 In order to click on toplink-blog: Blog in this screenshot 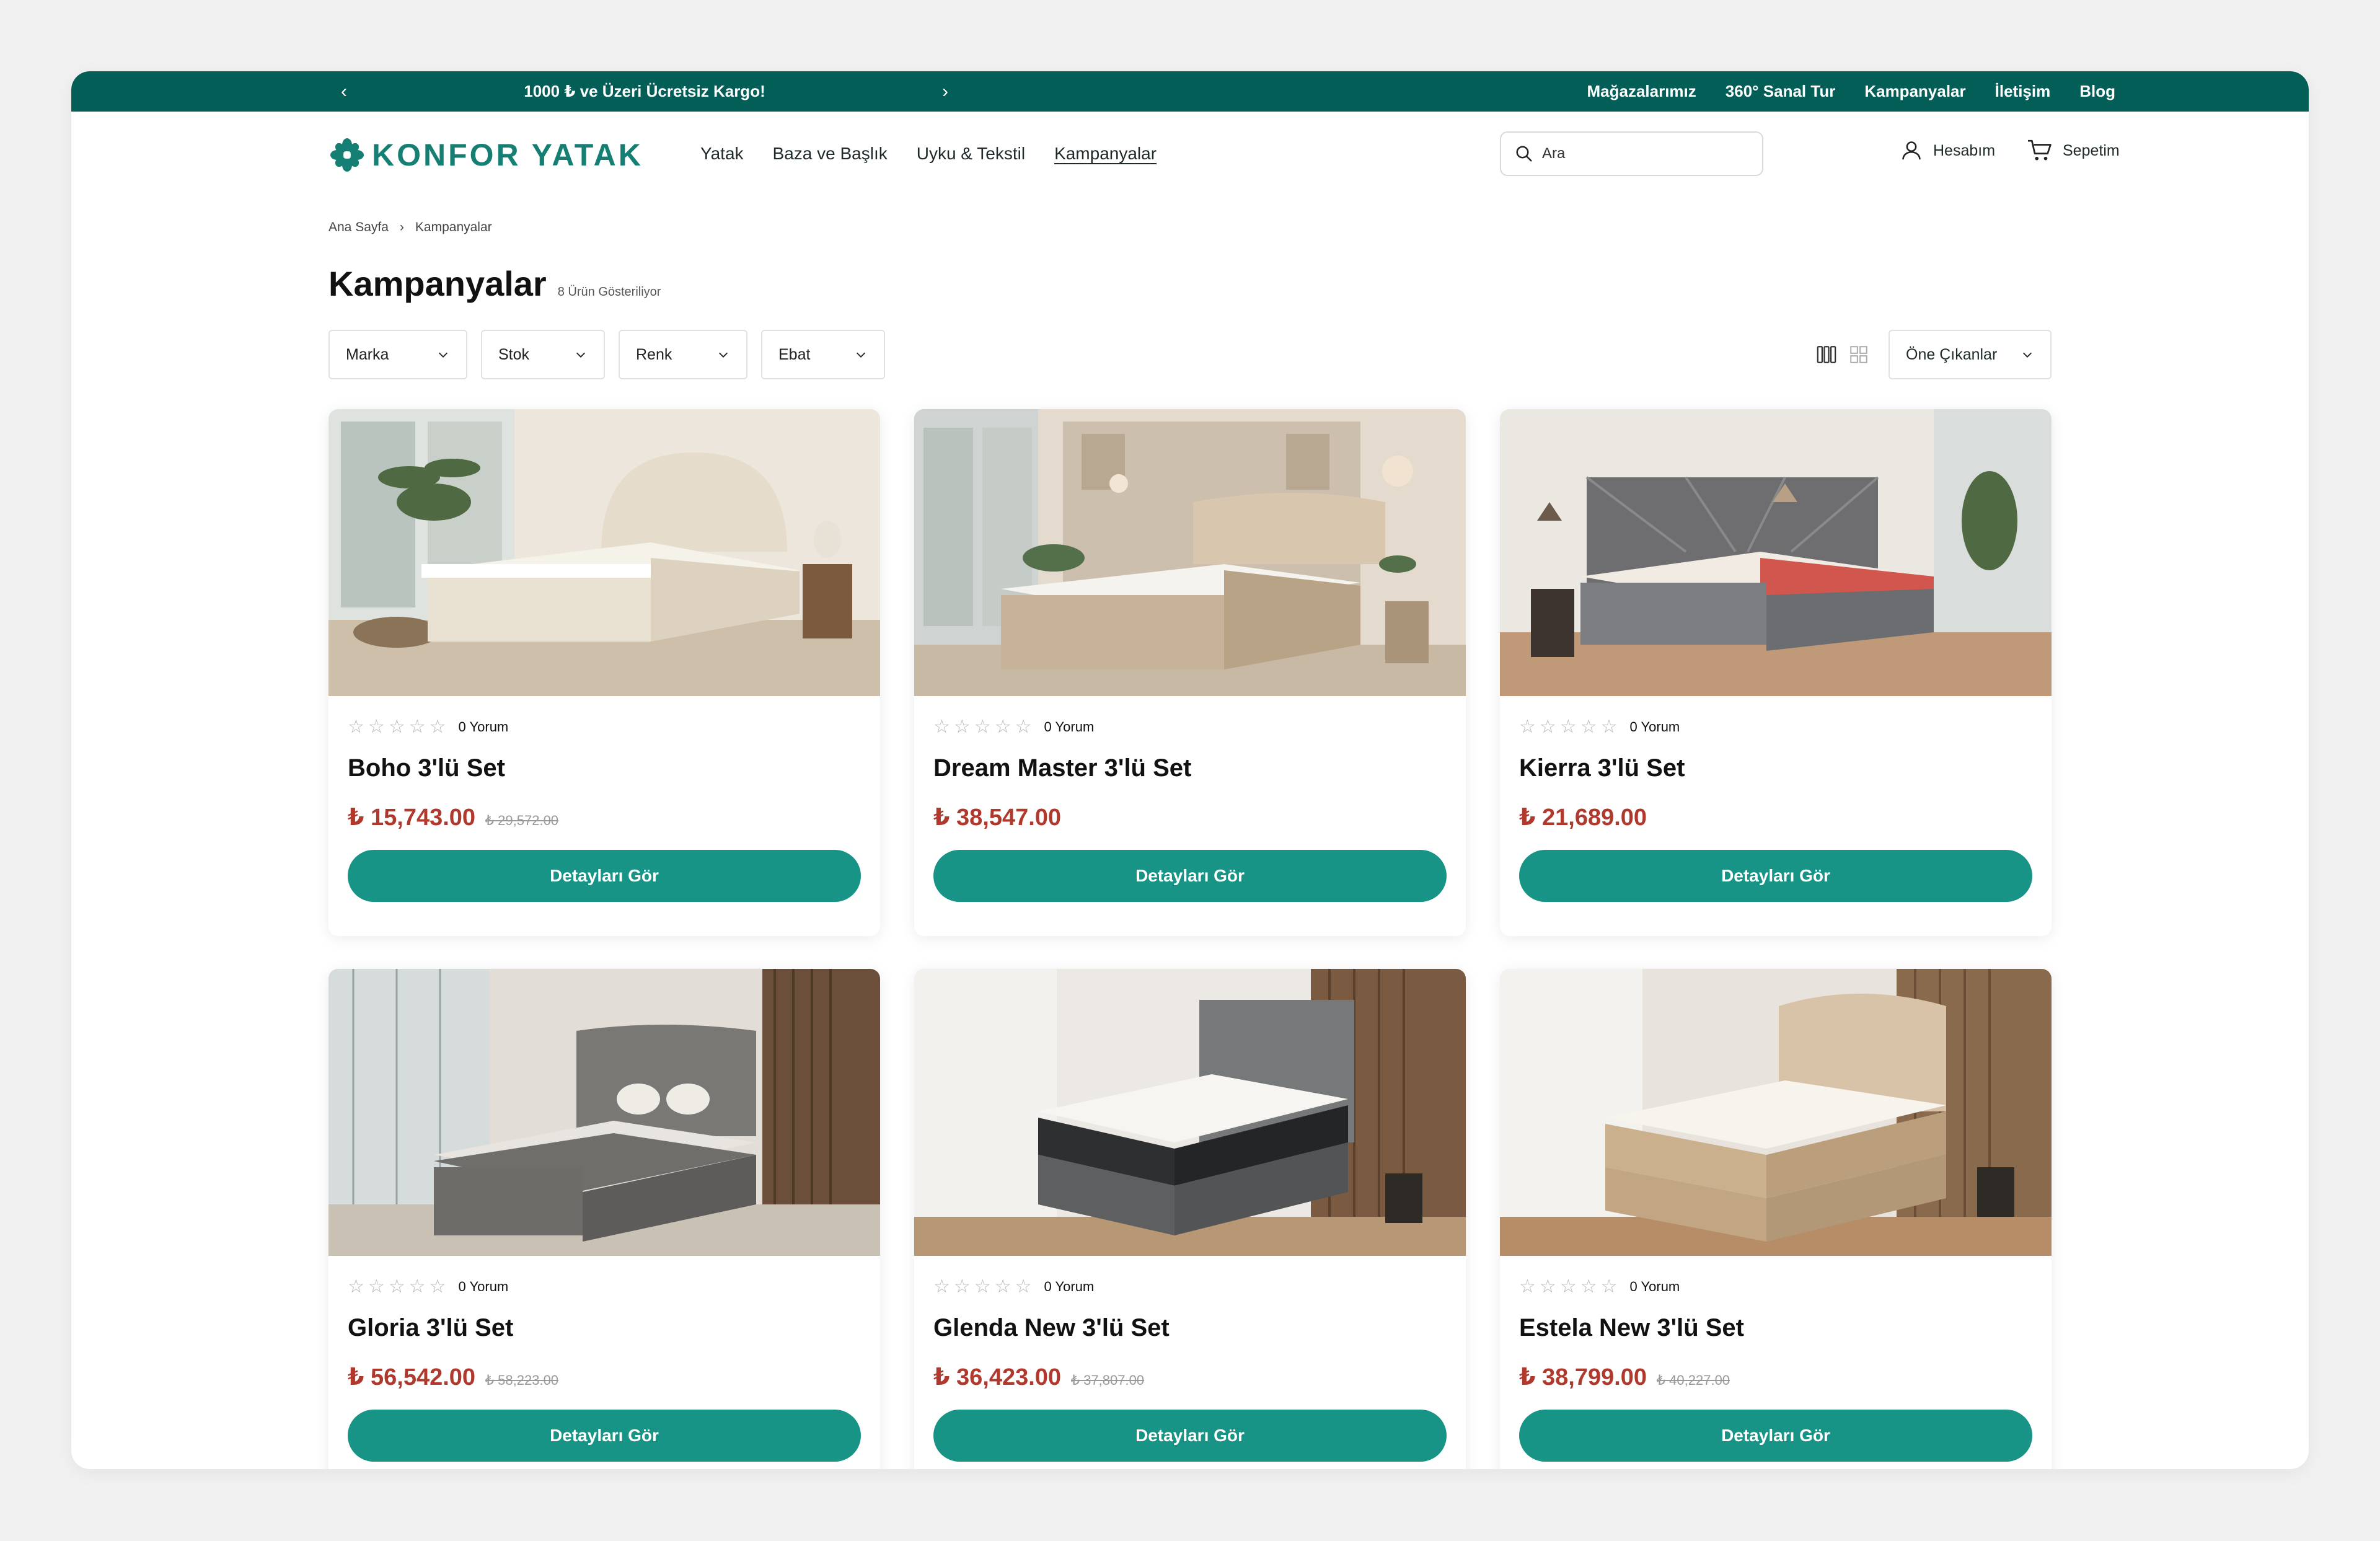, I will do `click(2097, 91)`.